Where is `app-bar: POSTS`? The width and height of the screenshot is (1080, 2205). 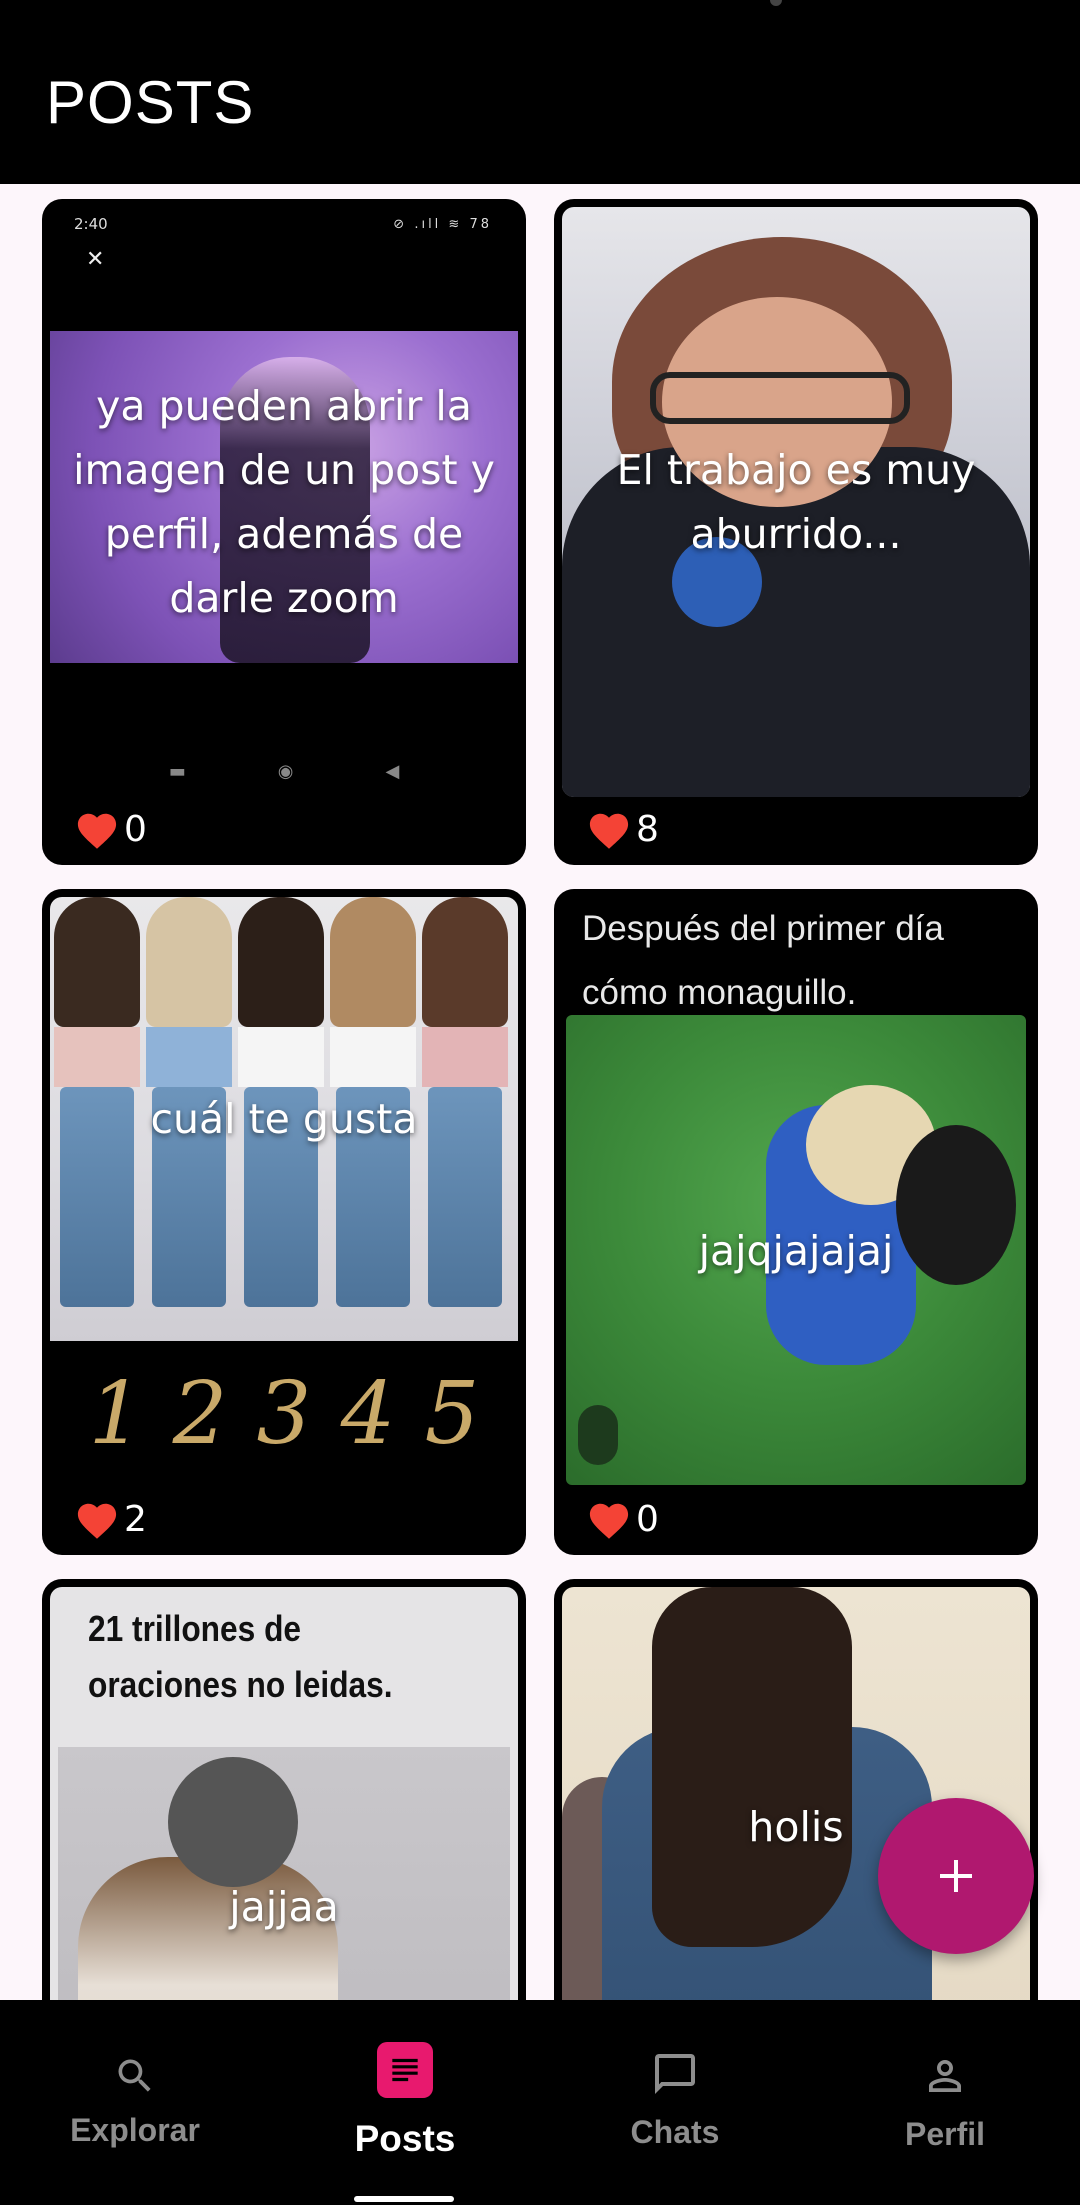
app-bar: POSTS is located at coordinates (540, 92).